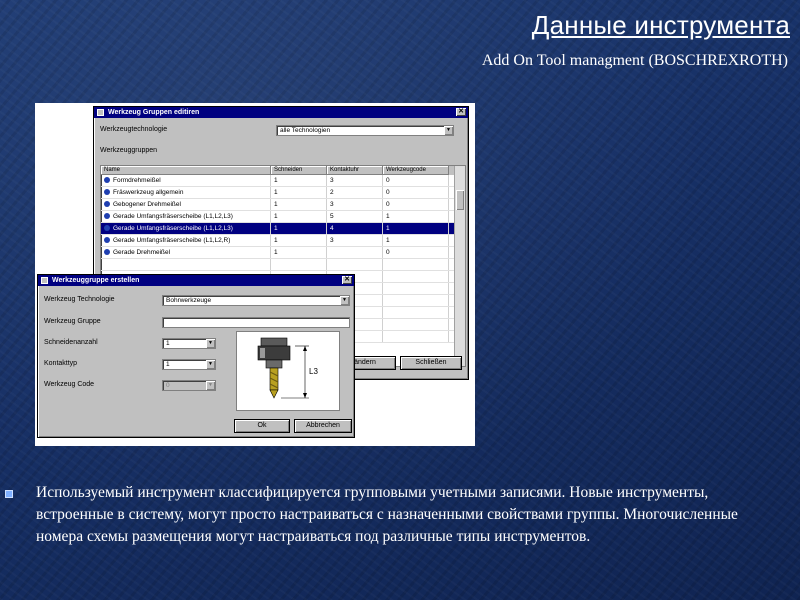 This screenshot has width=800, height=600. Describe the element at coordinates (96, 280) in the screenshot. I see `create-group-title: Werkzeuggruppe erstellen` at that location.